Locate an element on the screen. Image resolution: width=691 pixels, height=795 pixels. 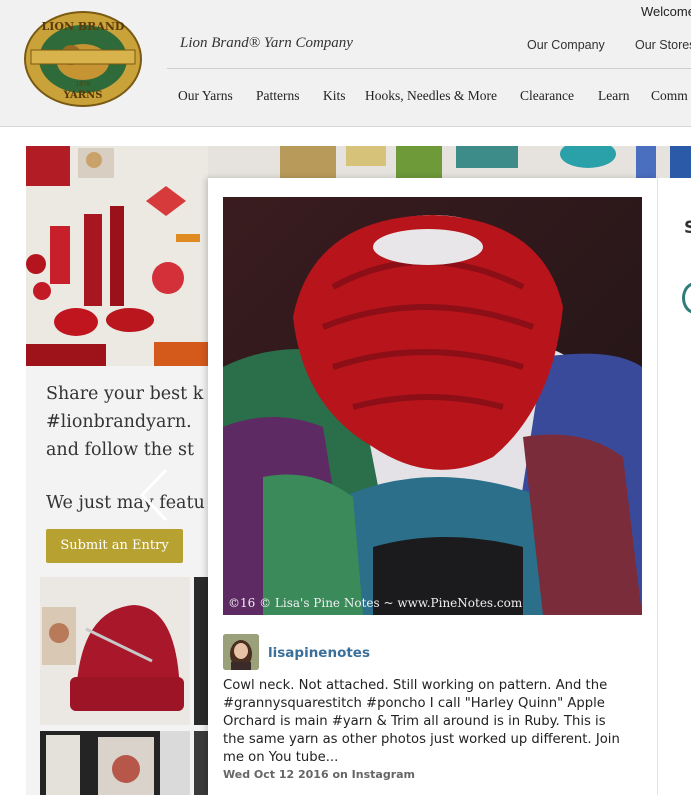
logo-text-top: LION BRAND is located at coordinates (83, 26).